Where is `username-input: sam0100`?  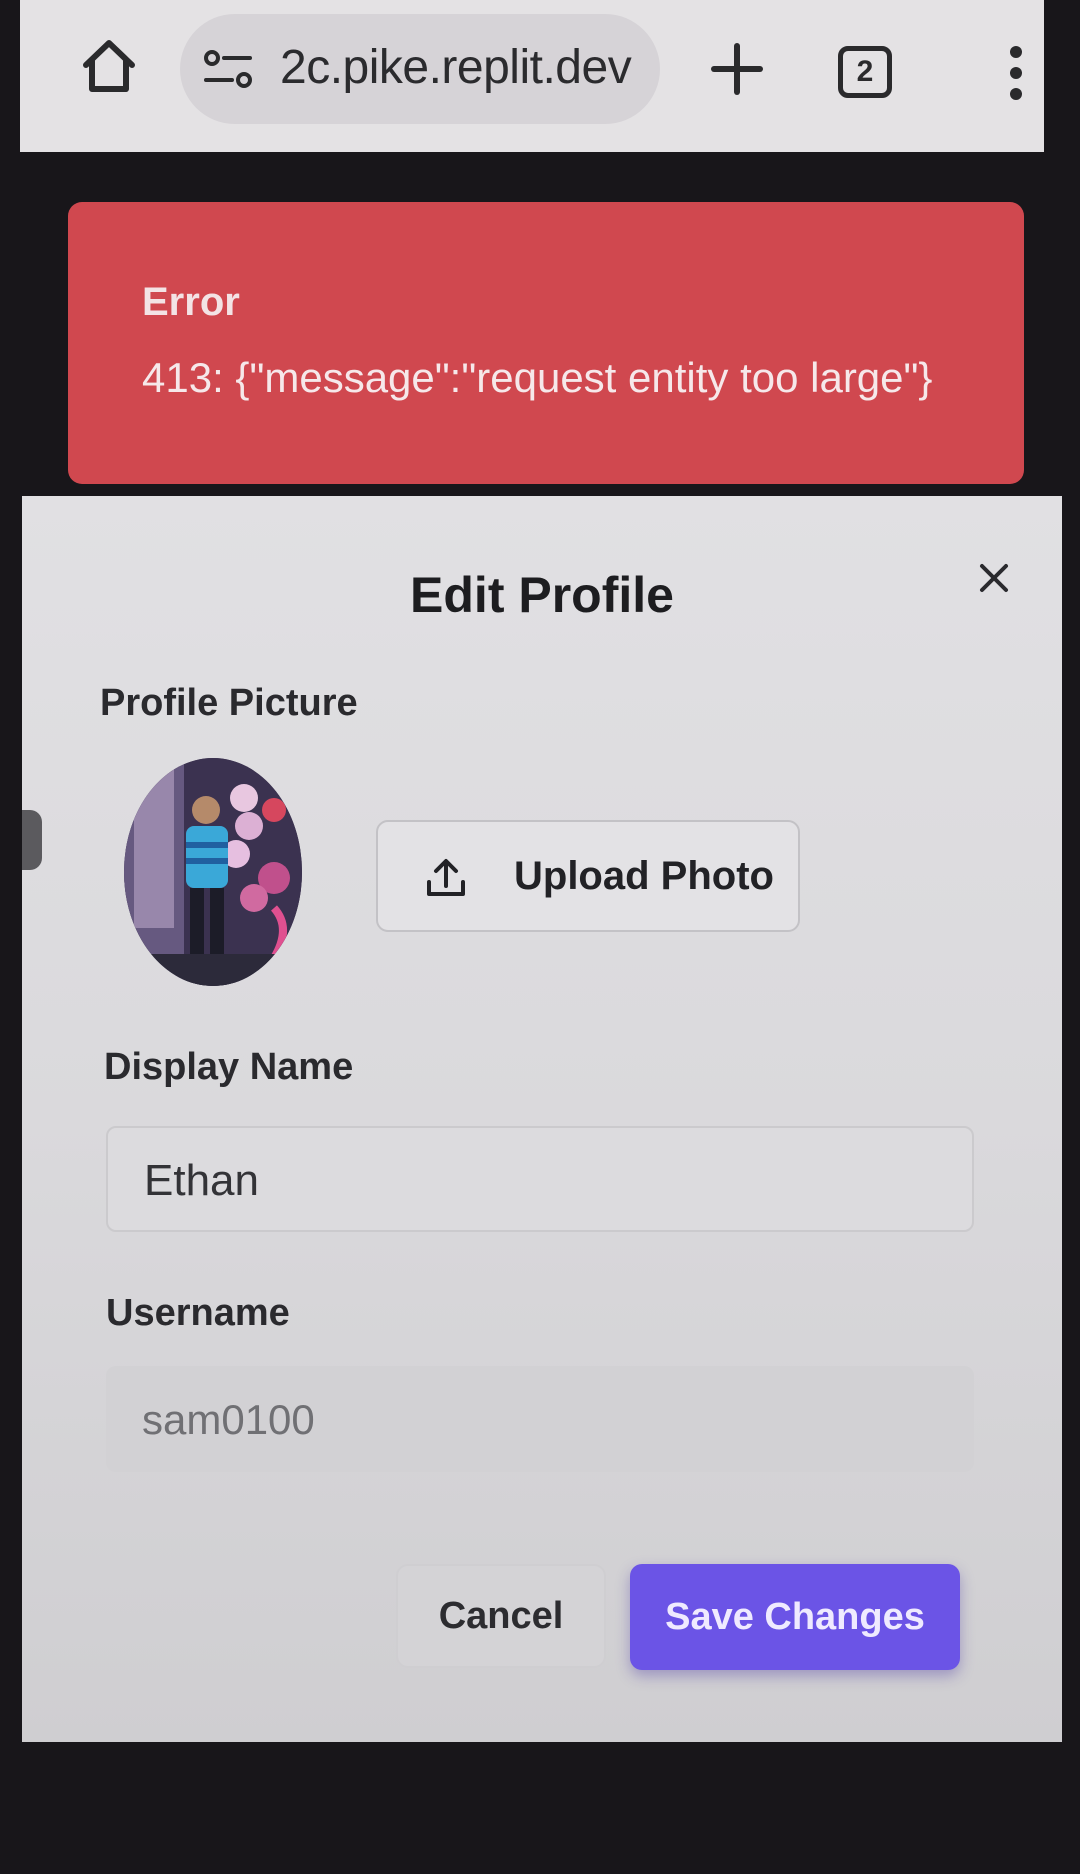
username-input: sam0100 is located at coordinates (540, 1419).